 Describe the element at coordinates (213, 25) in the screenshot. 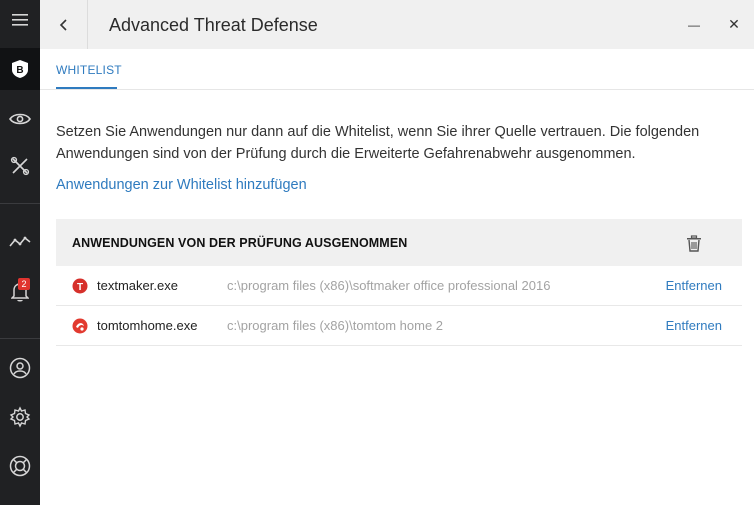

I see `page-title: Advanced Threat Defense` at that location.